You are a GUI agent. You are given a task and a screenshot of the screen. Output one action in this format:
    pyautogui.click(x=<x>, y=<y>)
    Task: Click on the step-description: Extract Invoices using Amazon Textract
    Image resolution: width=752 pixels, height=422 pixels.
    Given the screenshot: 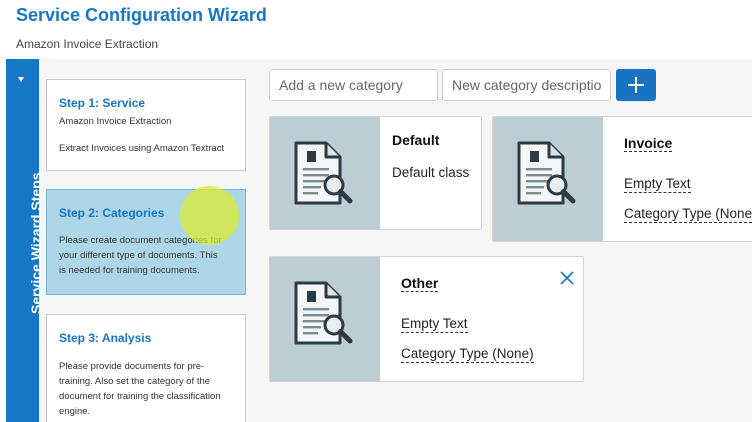 What is the action you would take?
    pyautogui.click(x=142, y=148)
    